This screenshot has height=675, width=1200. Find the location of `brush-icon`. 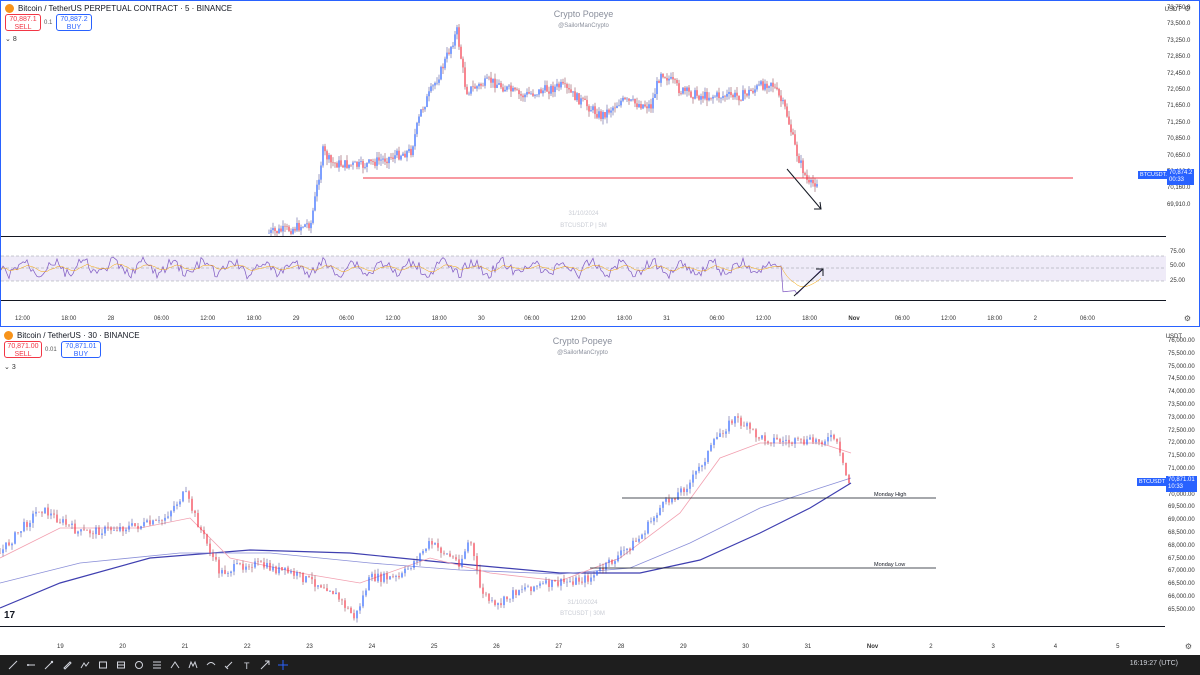

brush-icon is located at coordinates (49, 665).